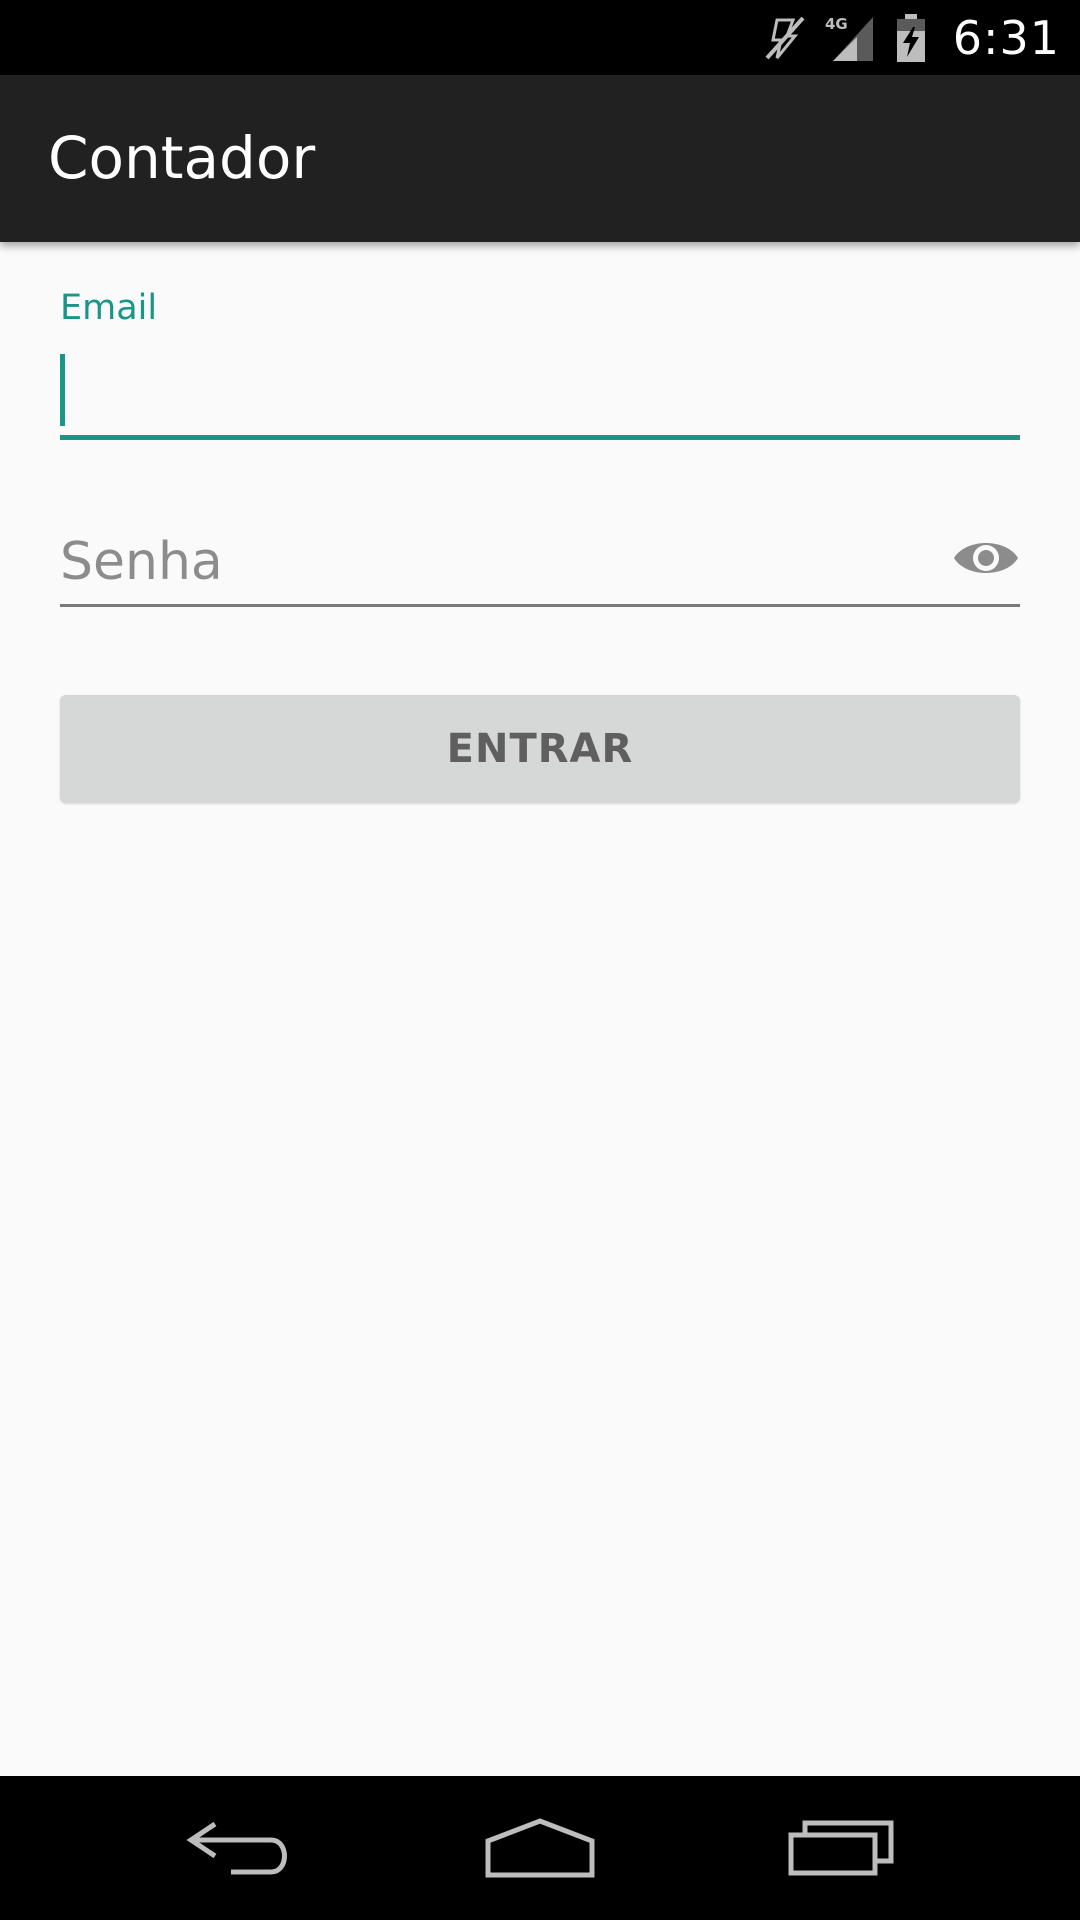  Describe the element at coordinates (62, 390) in the screenshot. I see `text-cursor` at that location.